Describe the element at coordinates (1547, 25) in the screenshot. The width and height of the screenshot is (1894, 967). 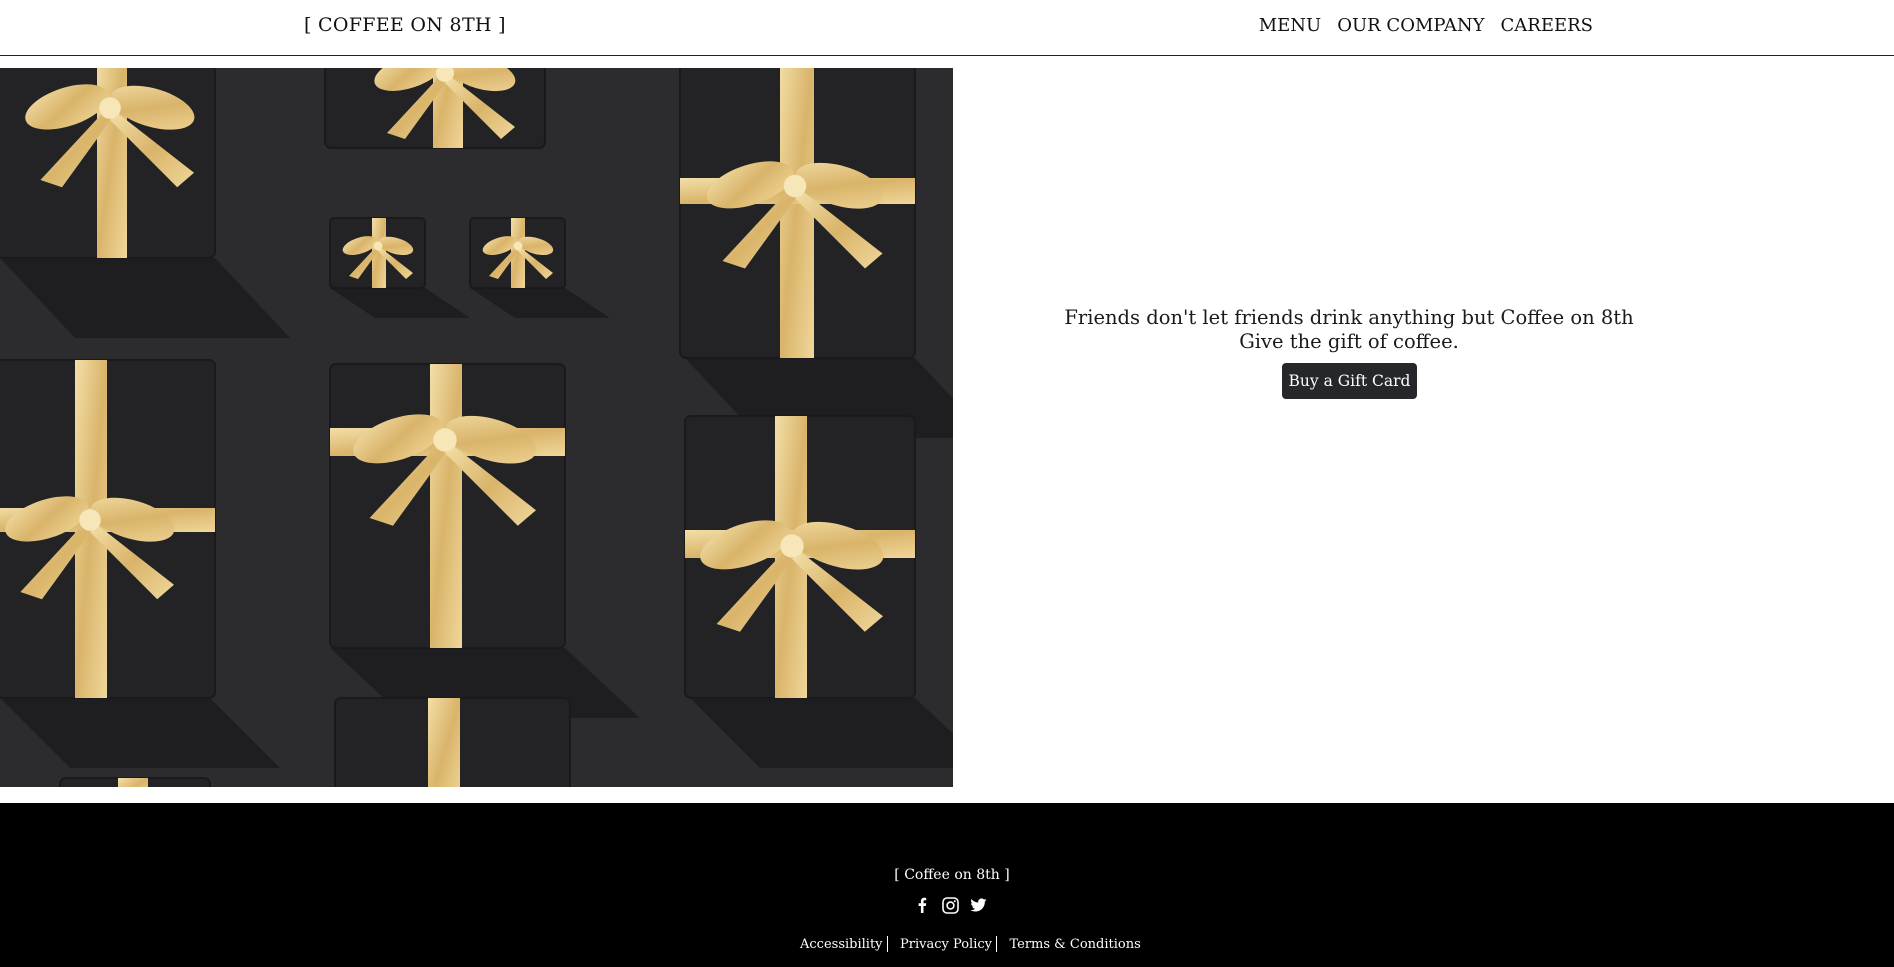
I see `nav-careers: CAREERS` at that location.